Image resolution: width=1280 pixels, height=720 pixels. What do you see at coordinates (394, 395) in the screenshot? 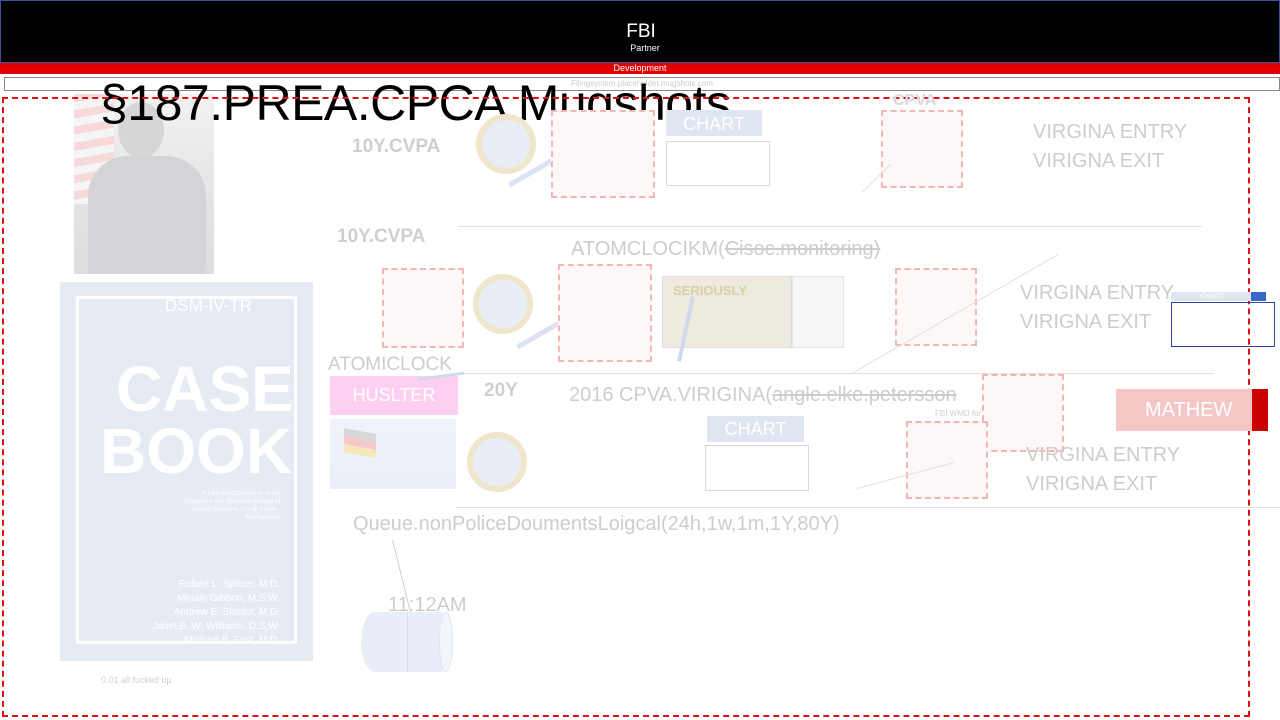
I see `hustler-badge: HUSLTER` at bounding box center [394, 395].